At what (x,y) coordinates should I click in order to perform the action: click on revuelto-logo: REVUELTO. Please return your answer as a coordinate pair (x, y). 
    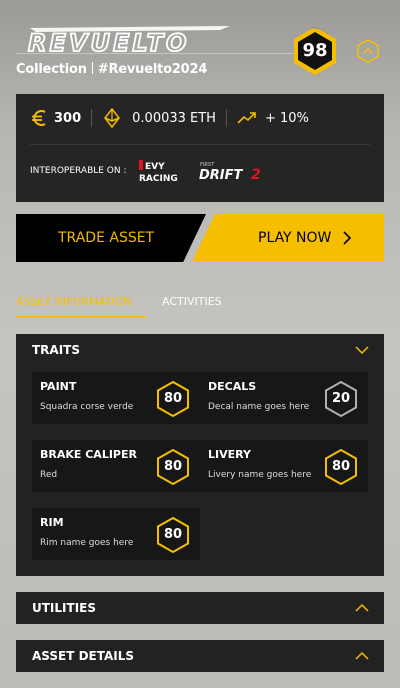
    Looking at the image, I should click on (128, 41).